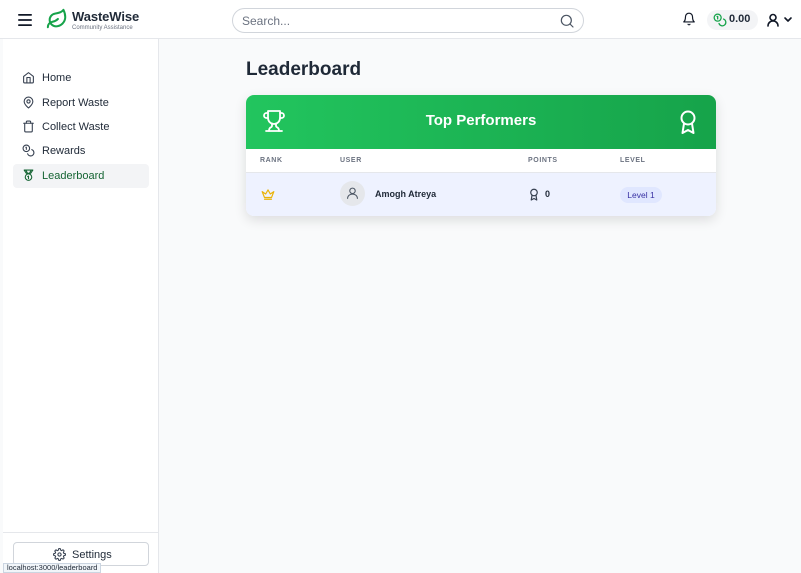  I want to click on balance-pill: 0.00, so click(732, 20).